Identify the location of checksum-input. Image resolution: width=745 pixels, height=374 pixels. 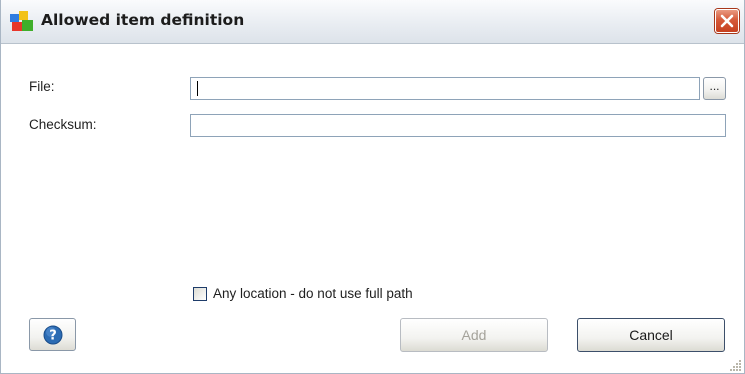
(458, 125).